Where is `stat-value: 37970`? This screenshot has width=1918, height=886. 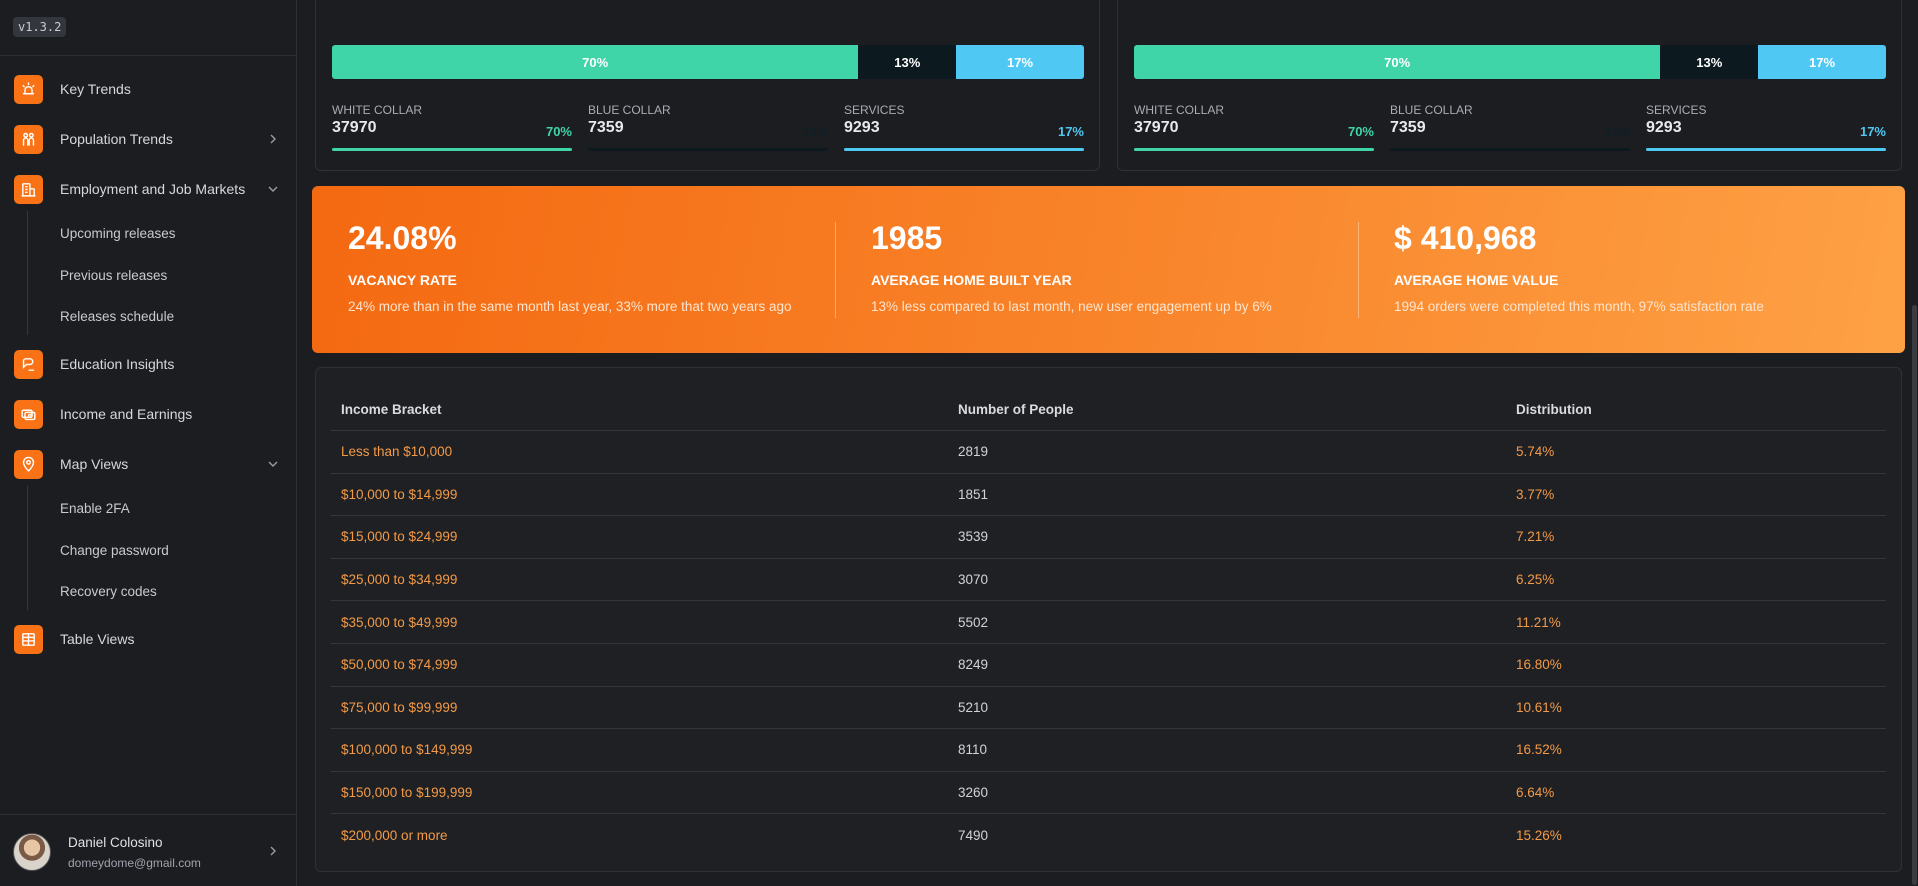
stat-value: 37970 is located at coordinates (354, 127).